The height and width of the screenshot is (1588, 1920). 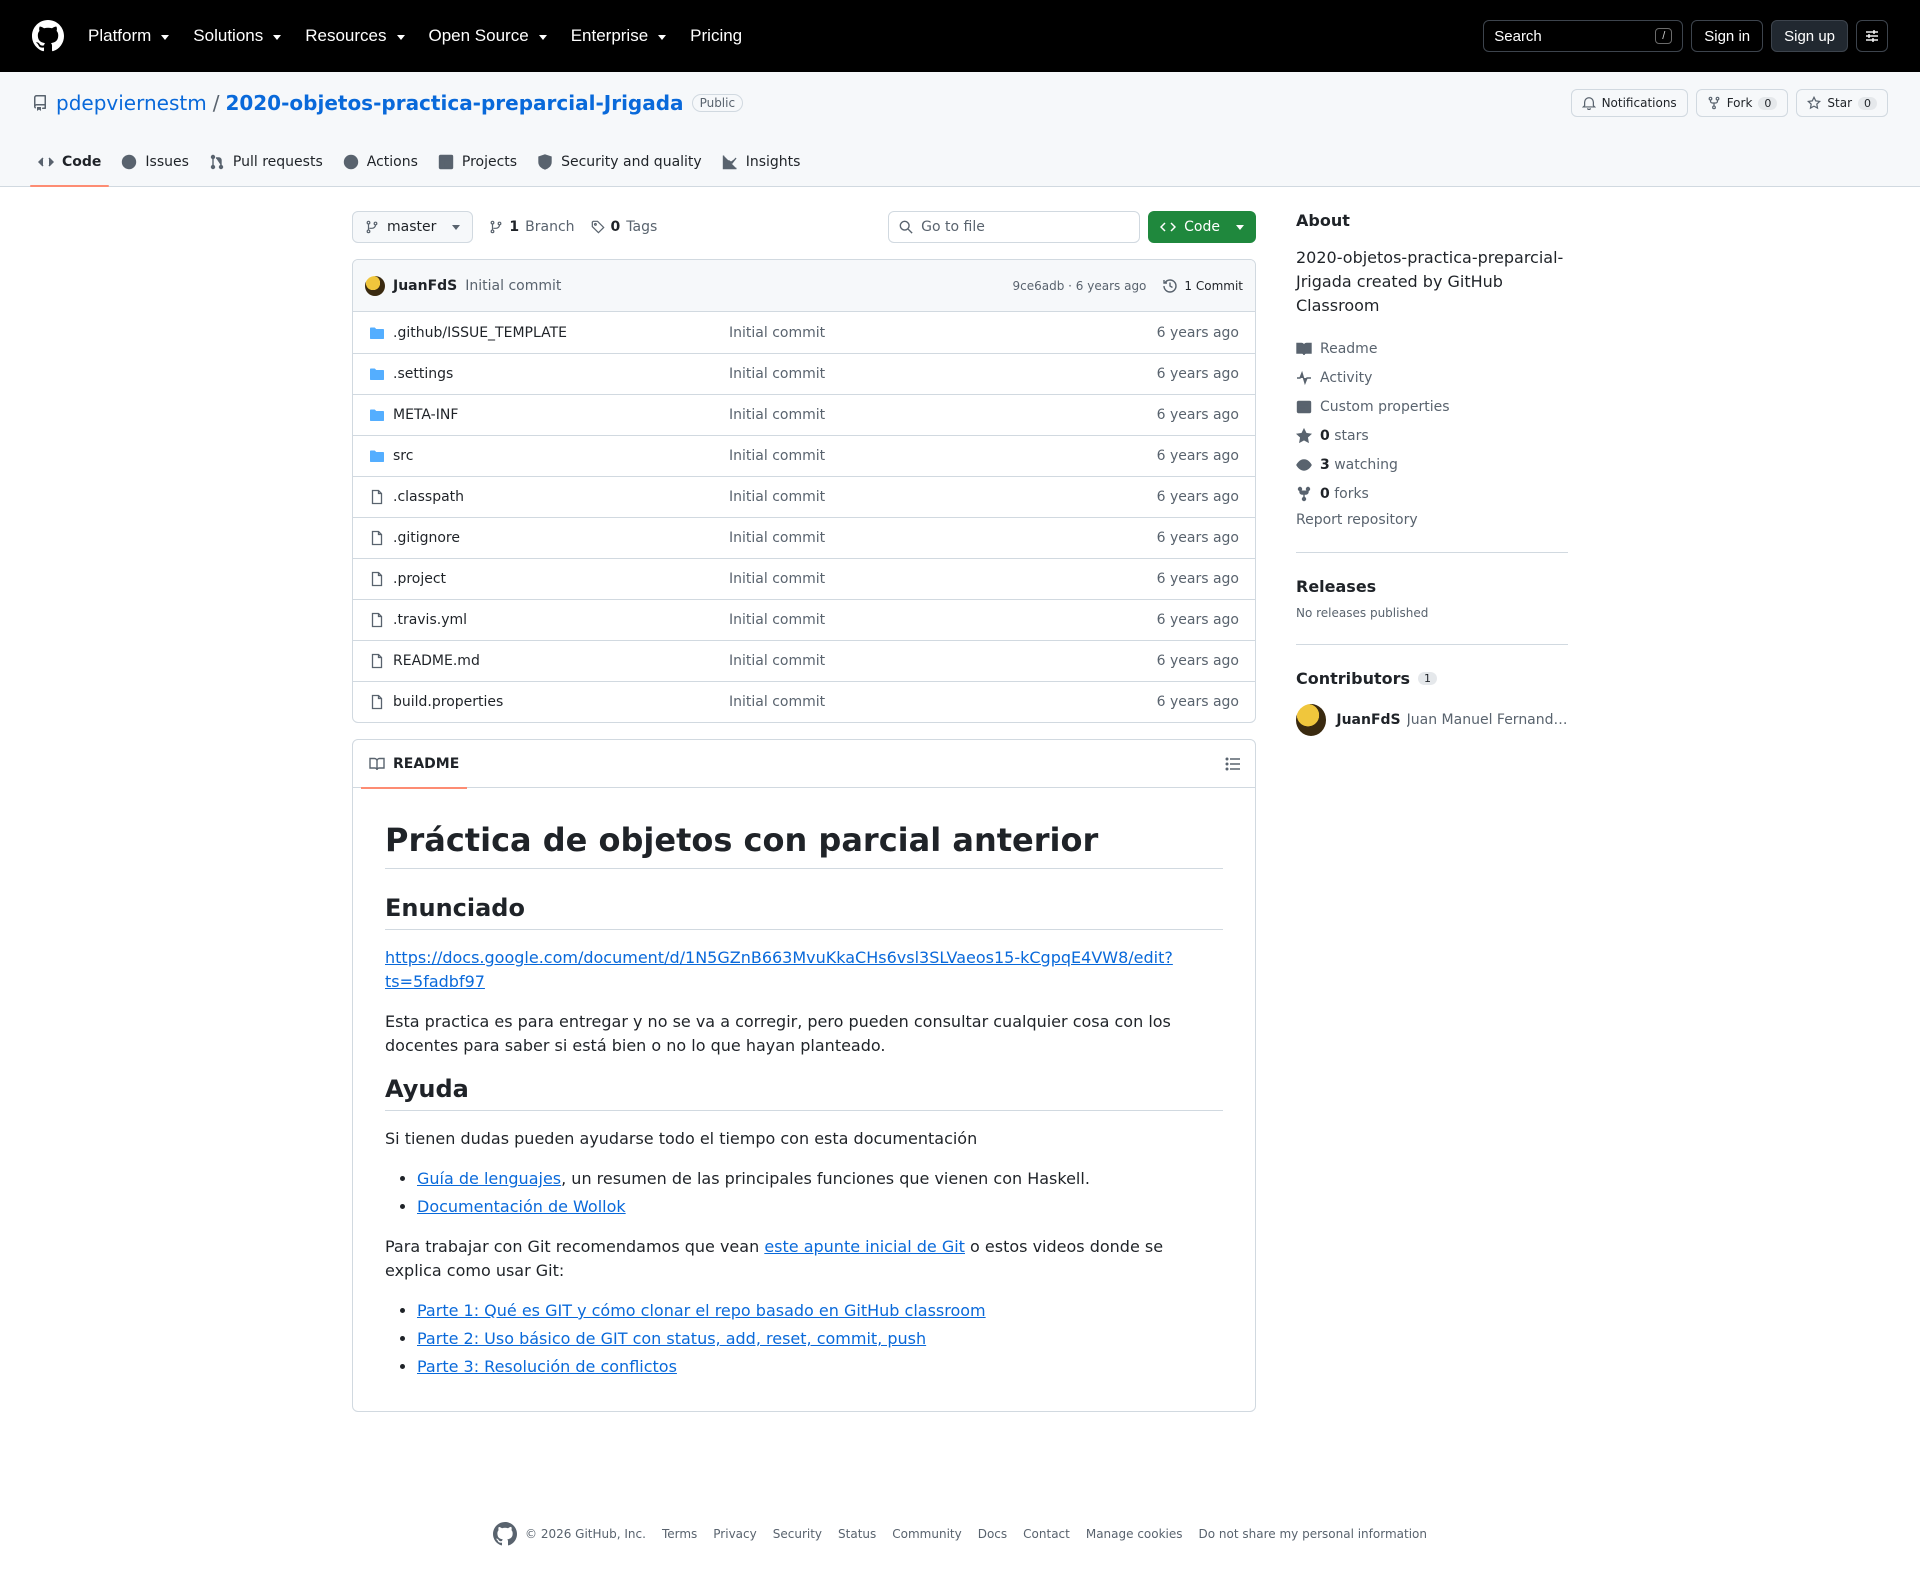 What do you see at coordinates (1353, 678) in the screenshot?
I see `contributors-title: Contributors` at bounding box center [1353, 678].